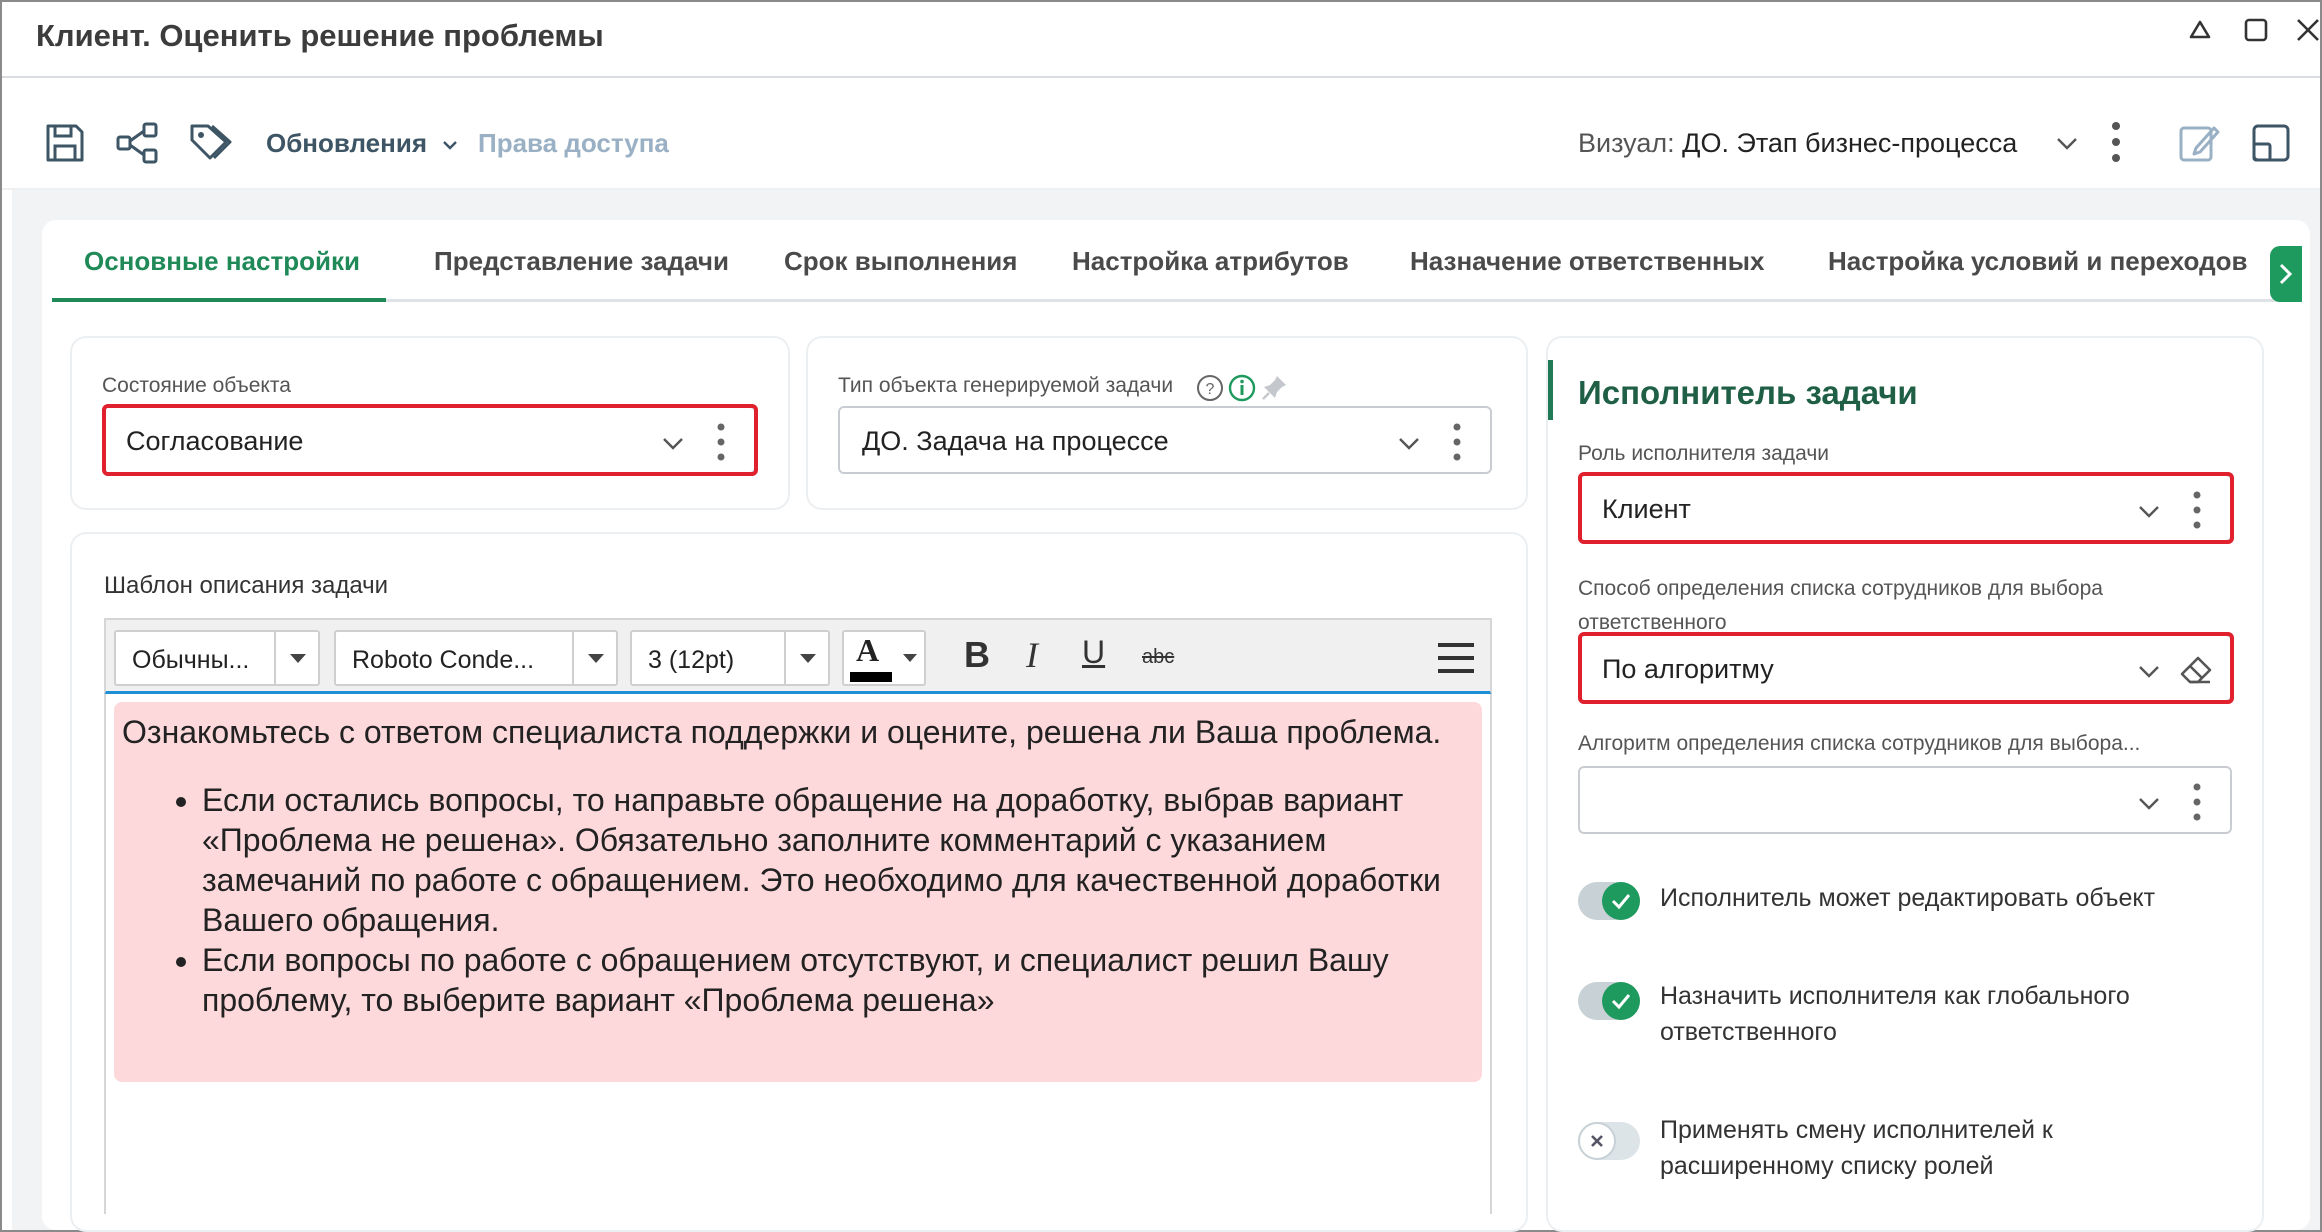  What do you see at coordinates (2037, 261) in the screenshot?
I see `tab-conditions: Настройка условий и переходов` at bounding box center [2037, 261].